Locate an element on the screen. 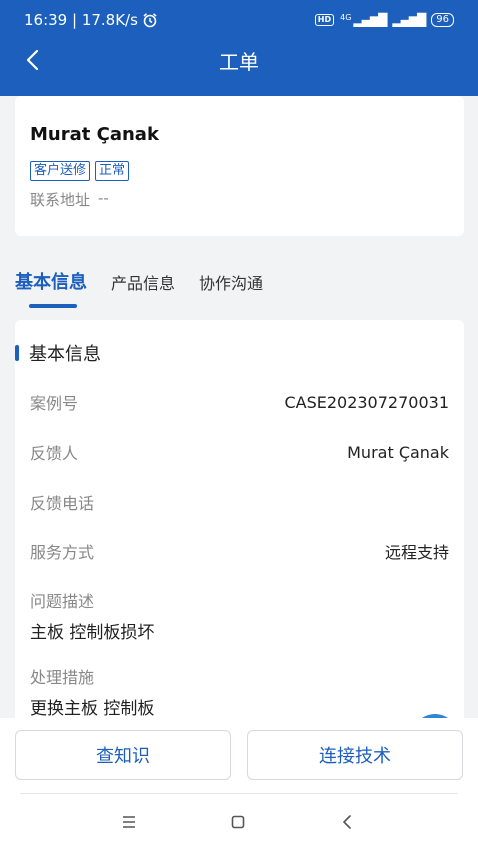  problem-description-label: 问题描述 is located at coordinates (62, 601).